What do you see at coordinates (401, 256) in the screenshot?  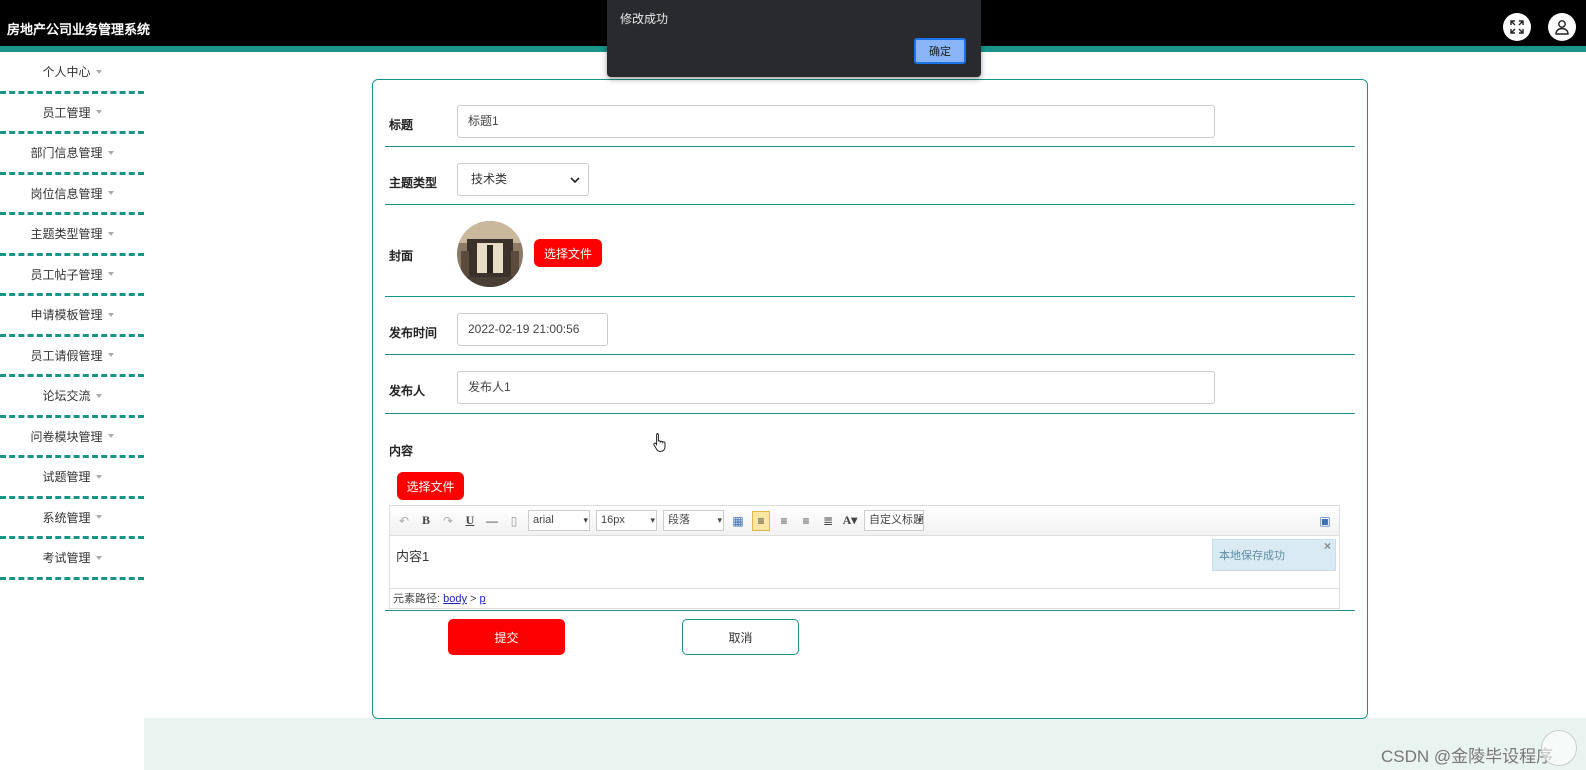 I see `cover-label: 封面` at bounding box center [401, 256].